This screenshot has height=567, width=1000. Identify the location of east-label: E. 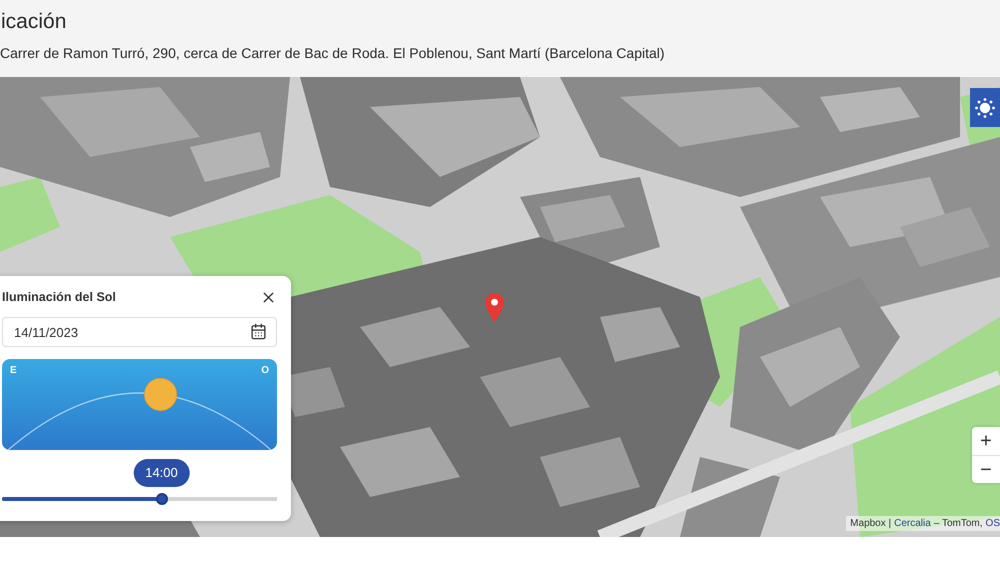
(13, 371).